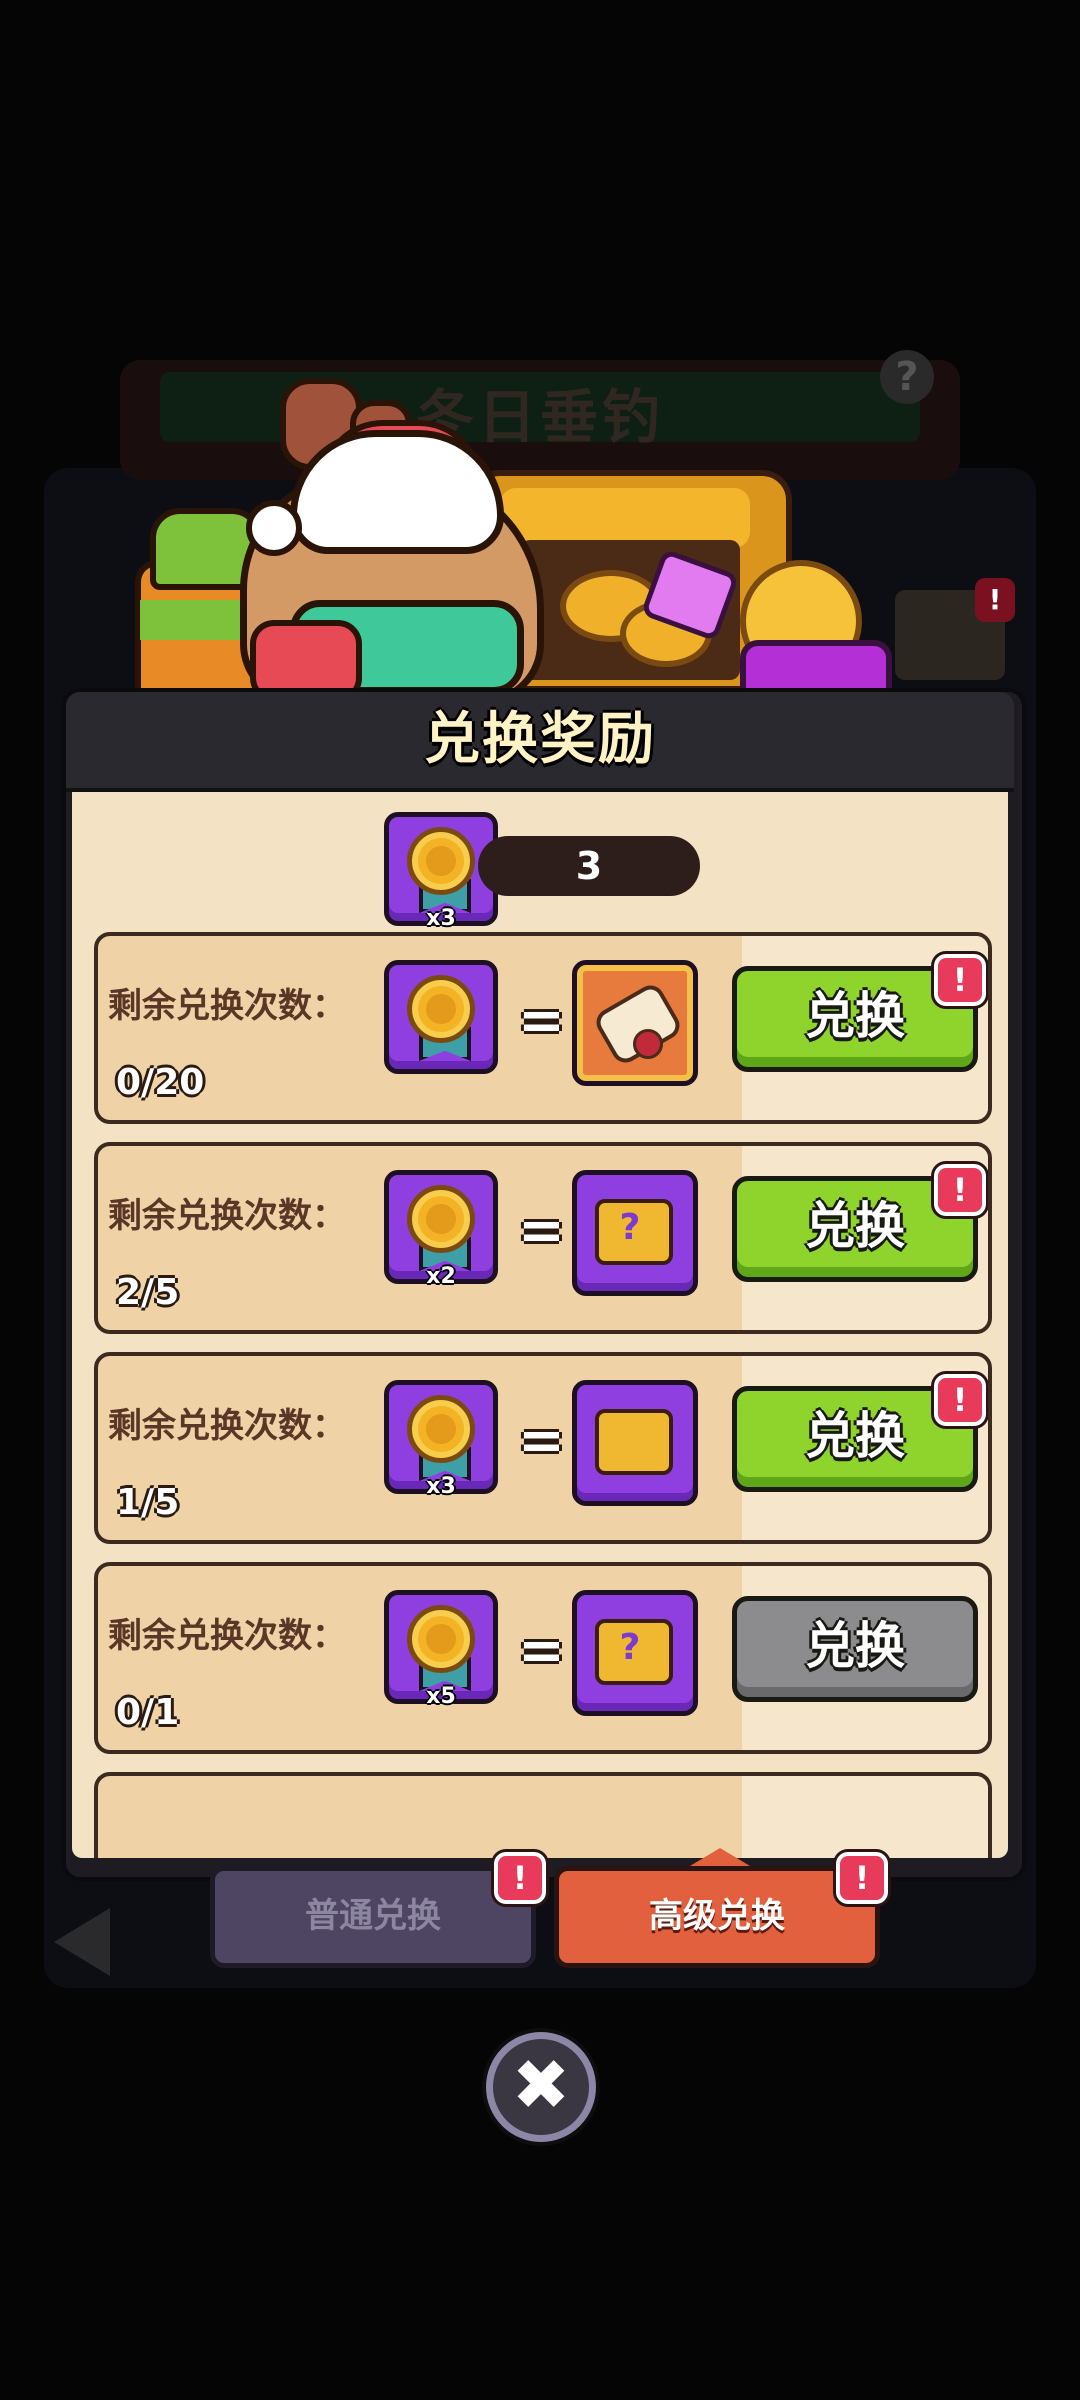 The width and height of the screenshot is (1080, 2400). I want to click on panel-title: 兑换奖励, so click(540, 739).